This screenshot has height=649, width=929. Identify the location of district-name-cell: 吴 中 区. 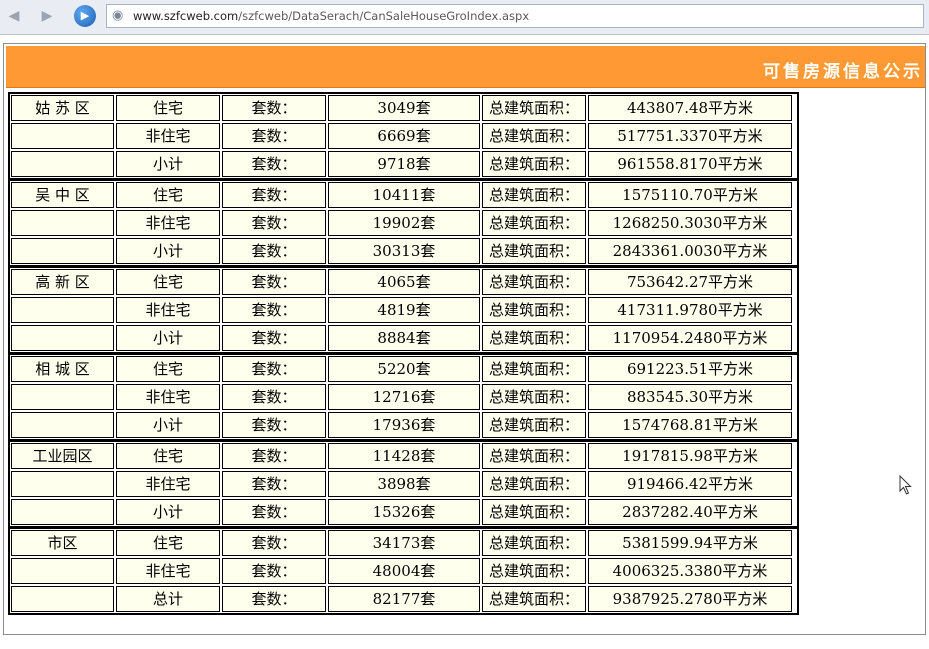
(62, 195).